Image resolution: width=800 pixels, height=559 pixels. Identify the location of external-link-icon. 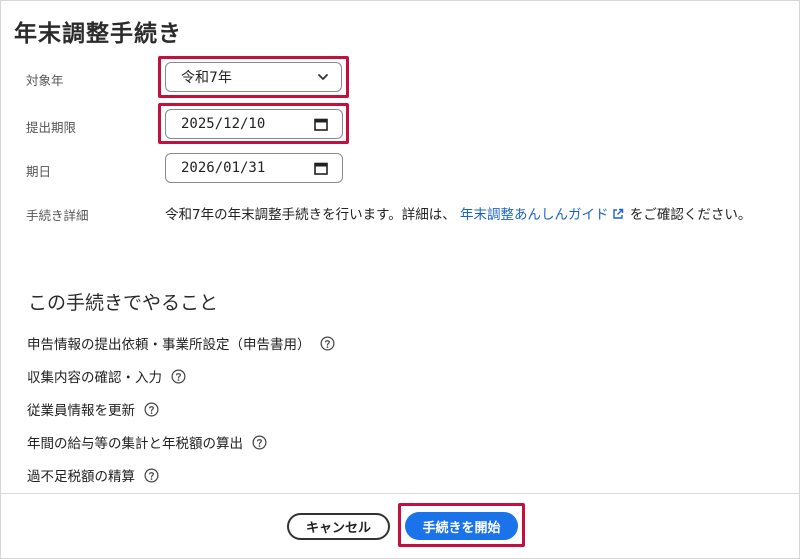
(617, 213).